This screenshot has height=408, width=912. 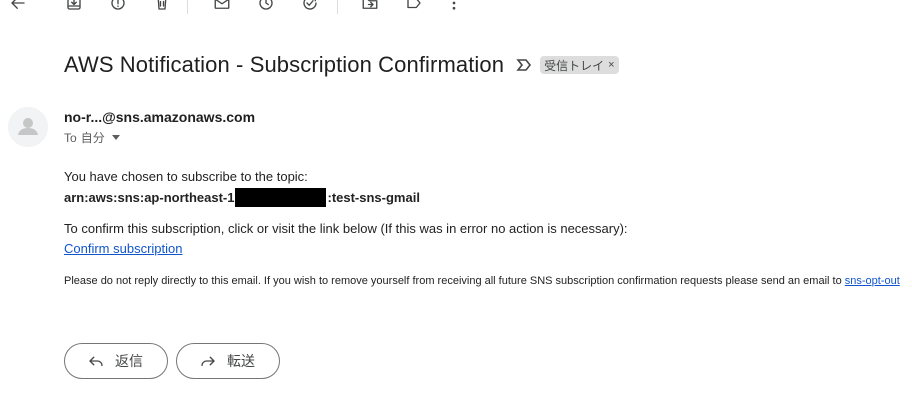 What do you see at coordinates (611, 65) in the screenshot?
I see `remove-label-icon: ×` at bounding box center [611, 65].